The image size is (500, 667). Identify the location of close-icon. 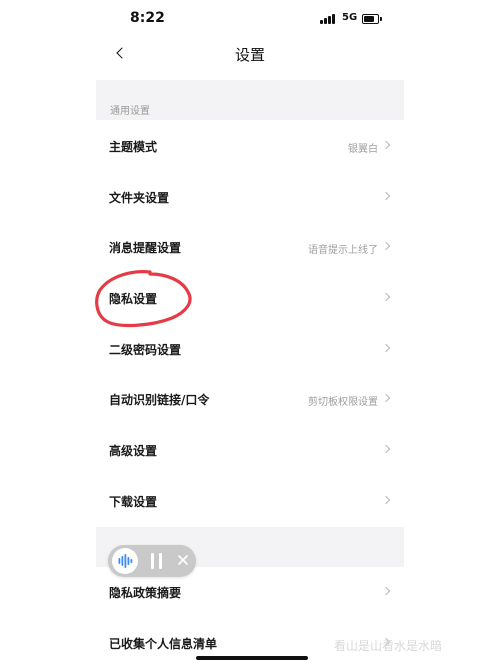
(183, 560).